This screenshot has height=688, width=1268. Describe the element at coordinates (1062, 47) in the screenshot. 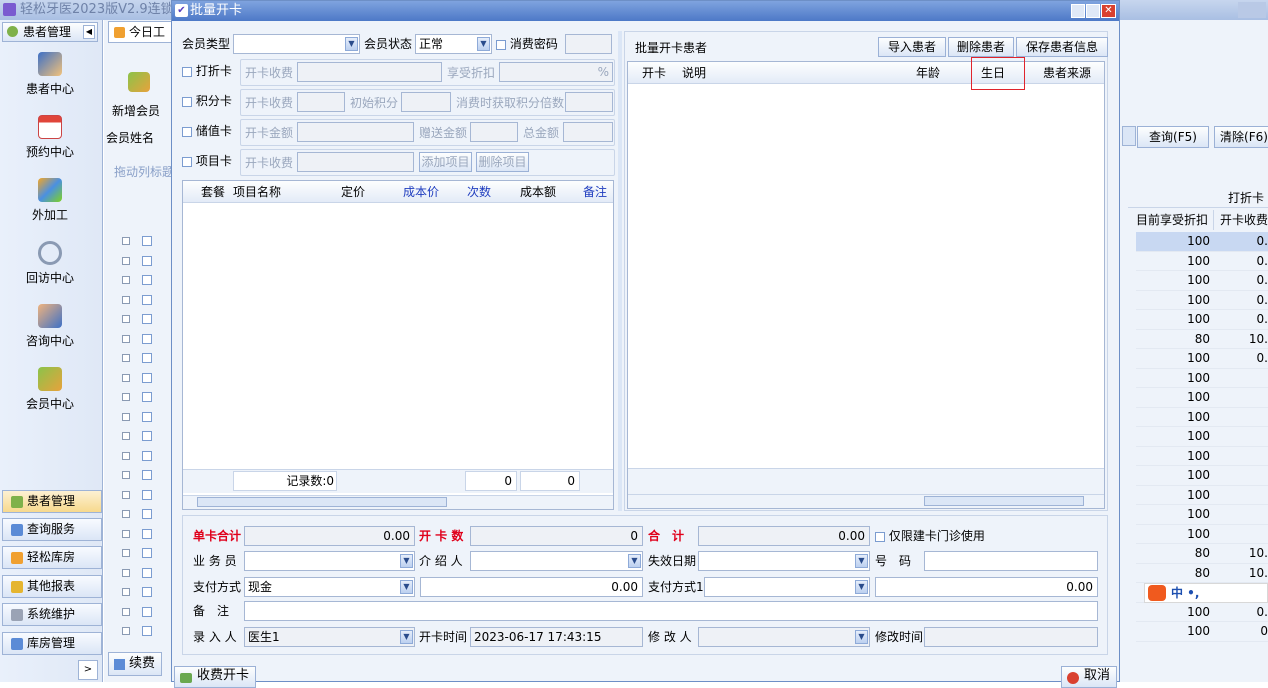

I see `save-patients-button: 保存患者信息` at that location.